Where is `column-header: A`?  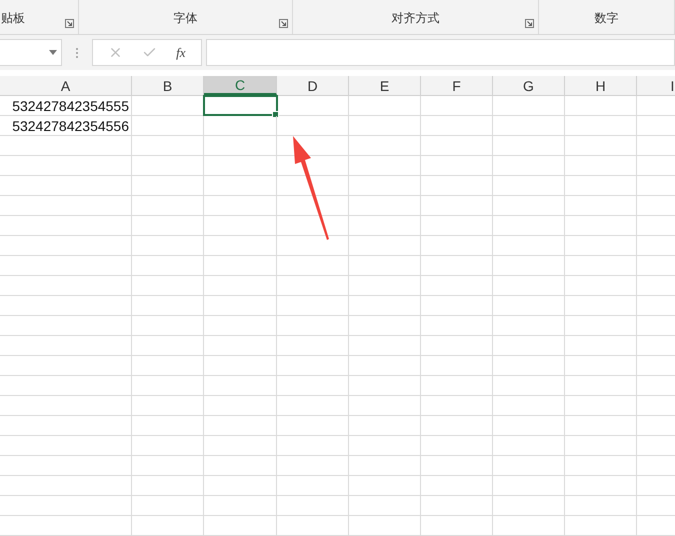
column-header: A is located at coordinates (66, 85).